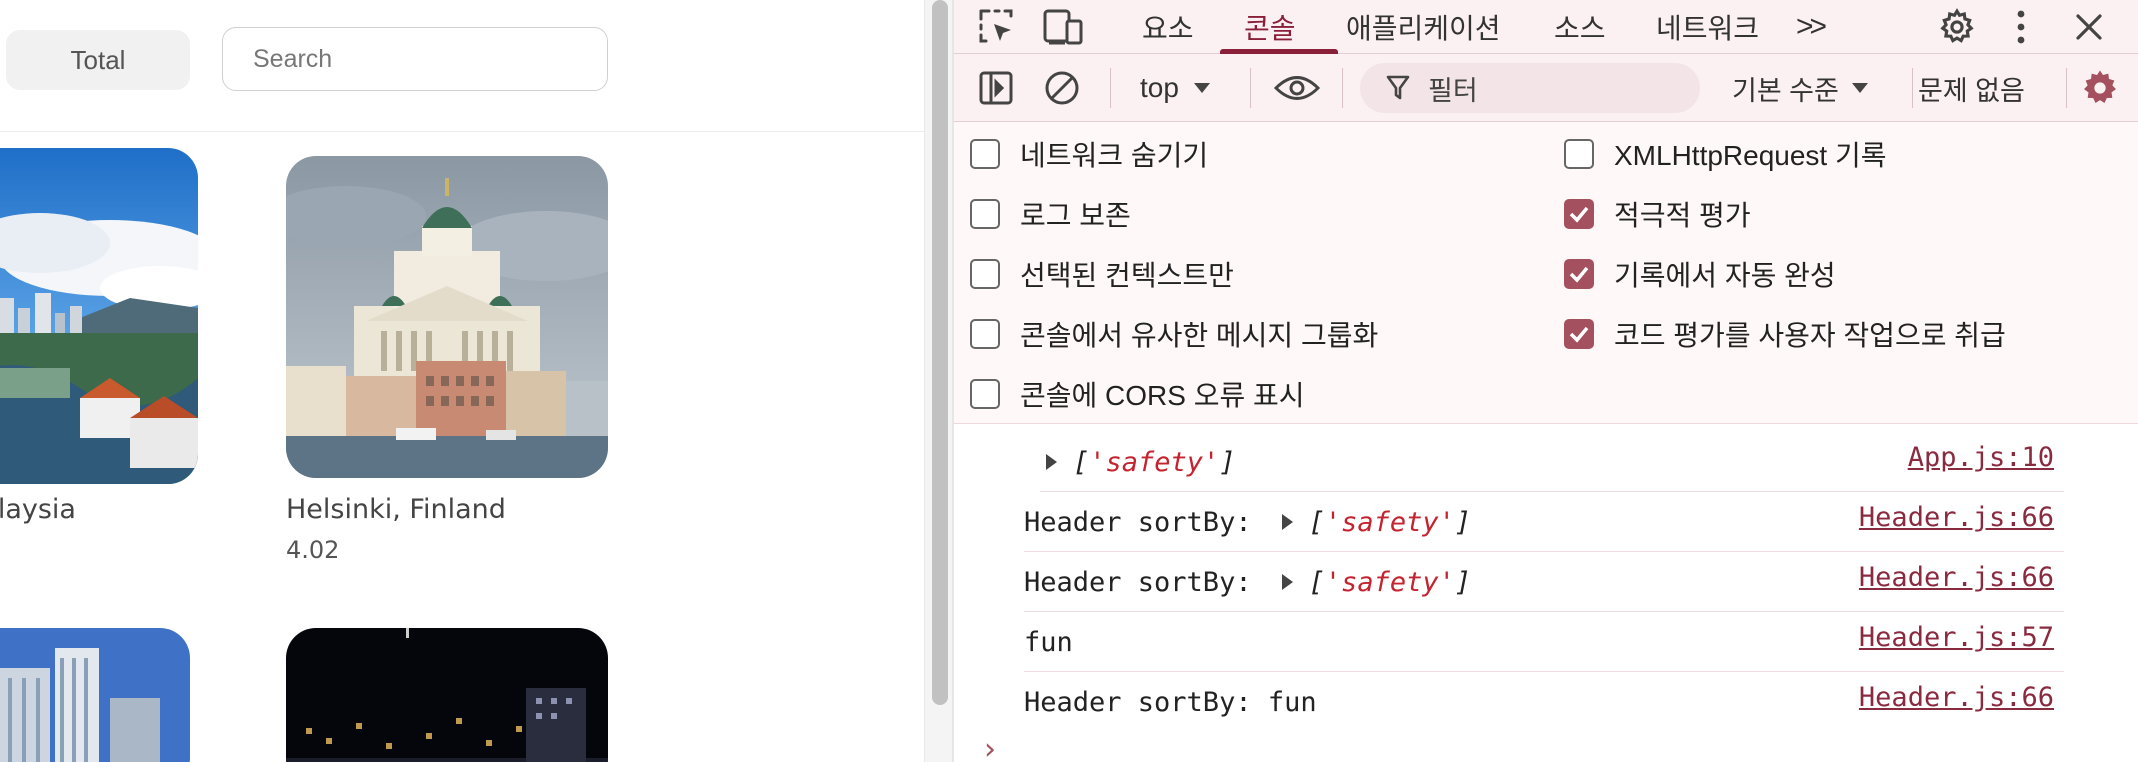 This screenshot has width=2138, height=762. What do you see at coordinates (1127, 275) in the screenshot?
I see `setting-label: 선택된 컨텍스트만` at bounding box center [1127, 275].